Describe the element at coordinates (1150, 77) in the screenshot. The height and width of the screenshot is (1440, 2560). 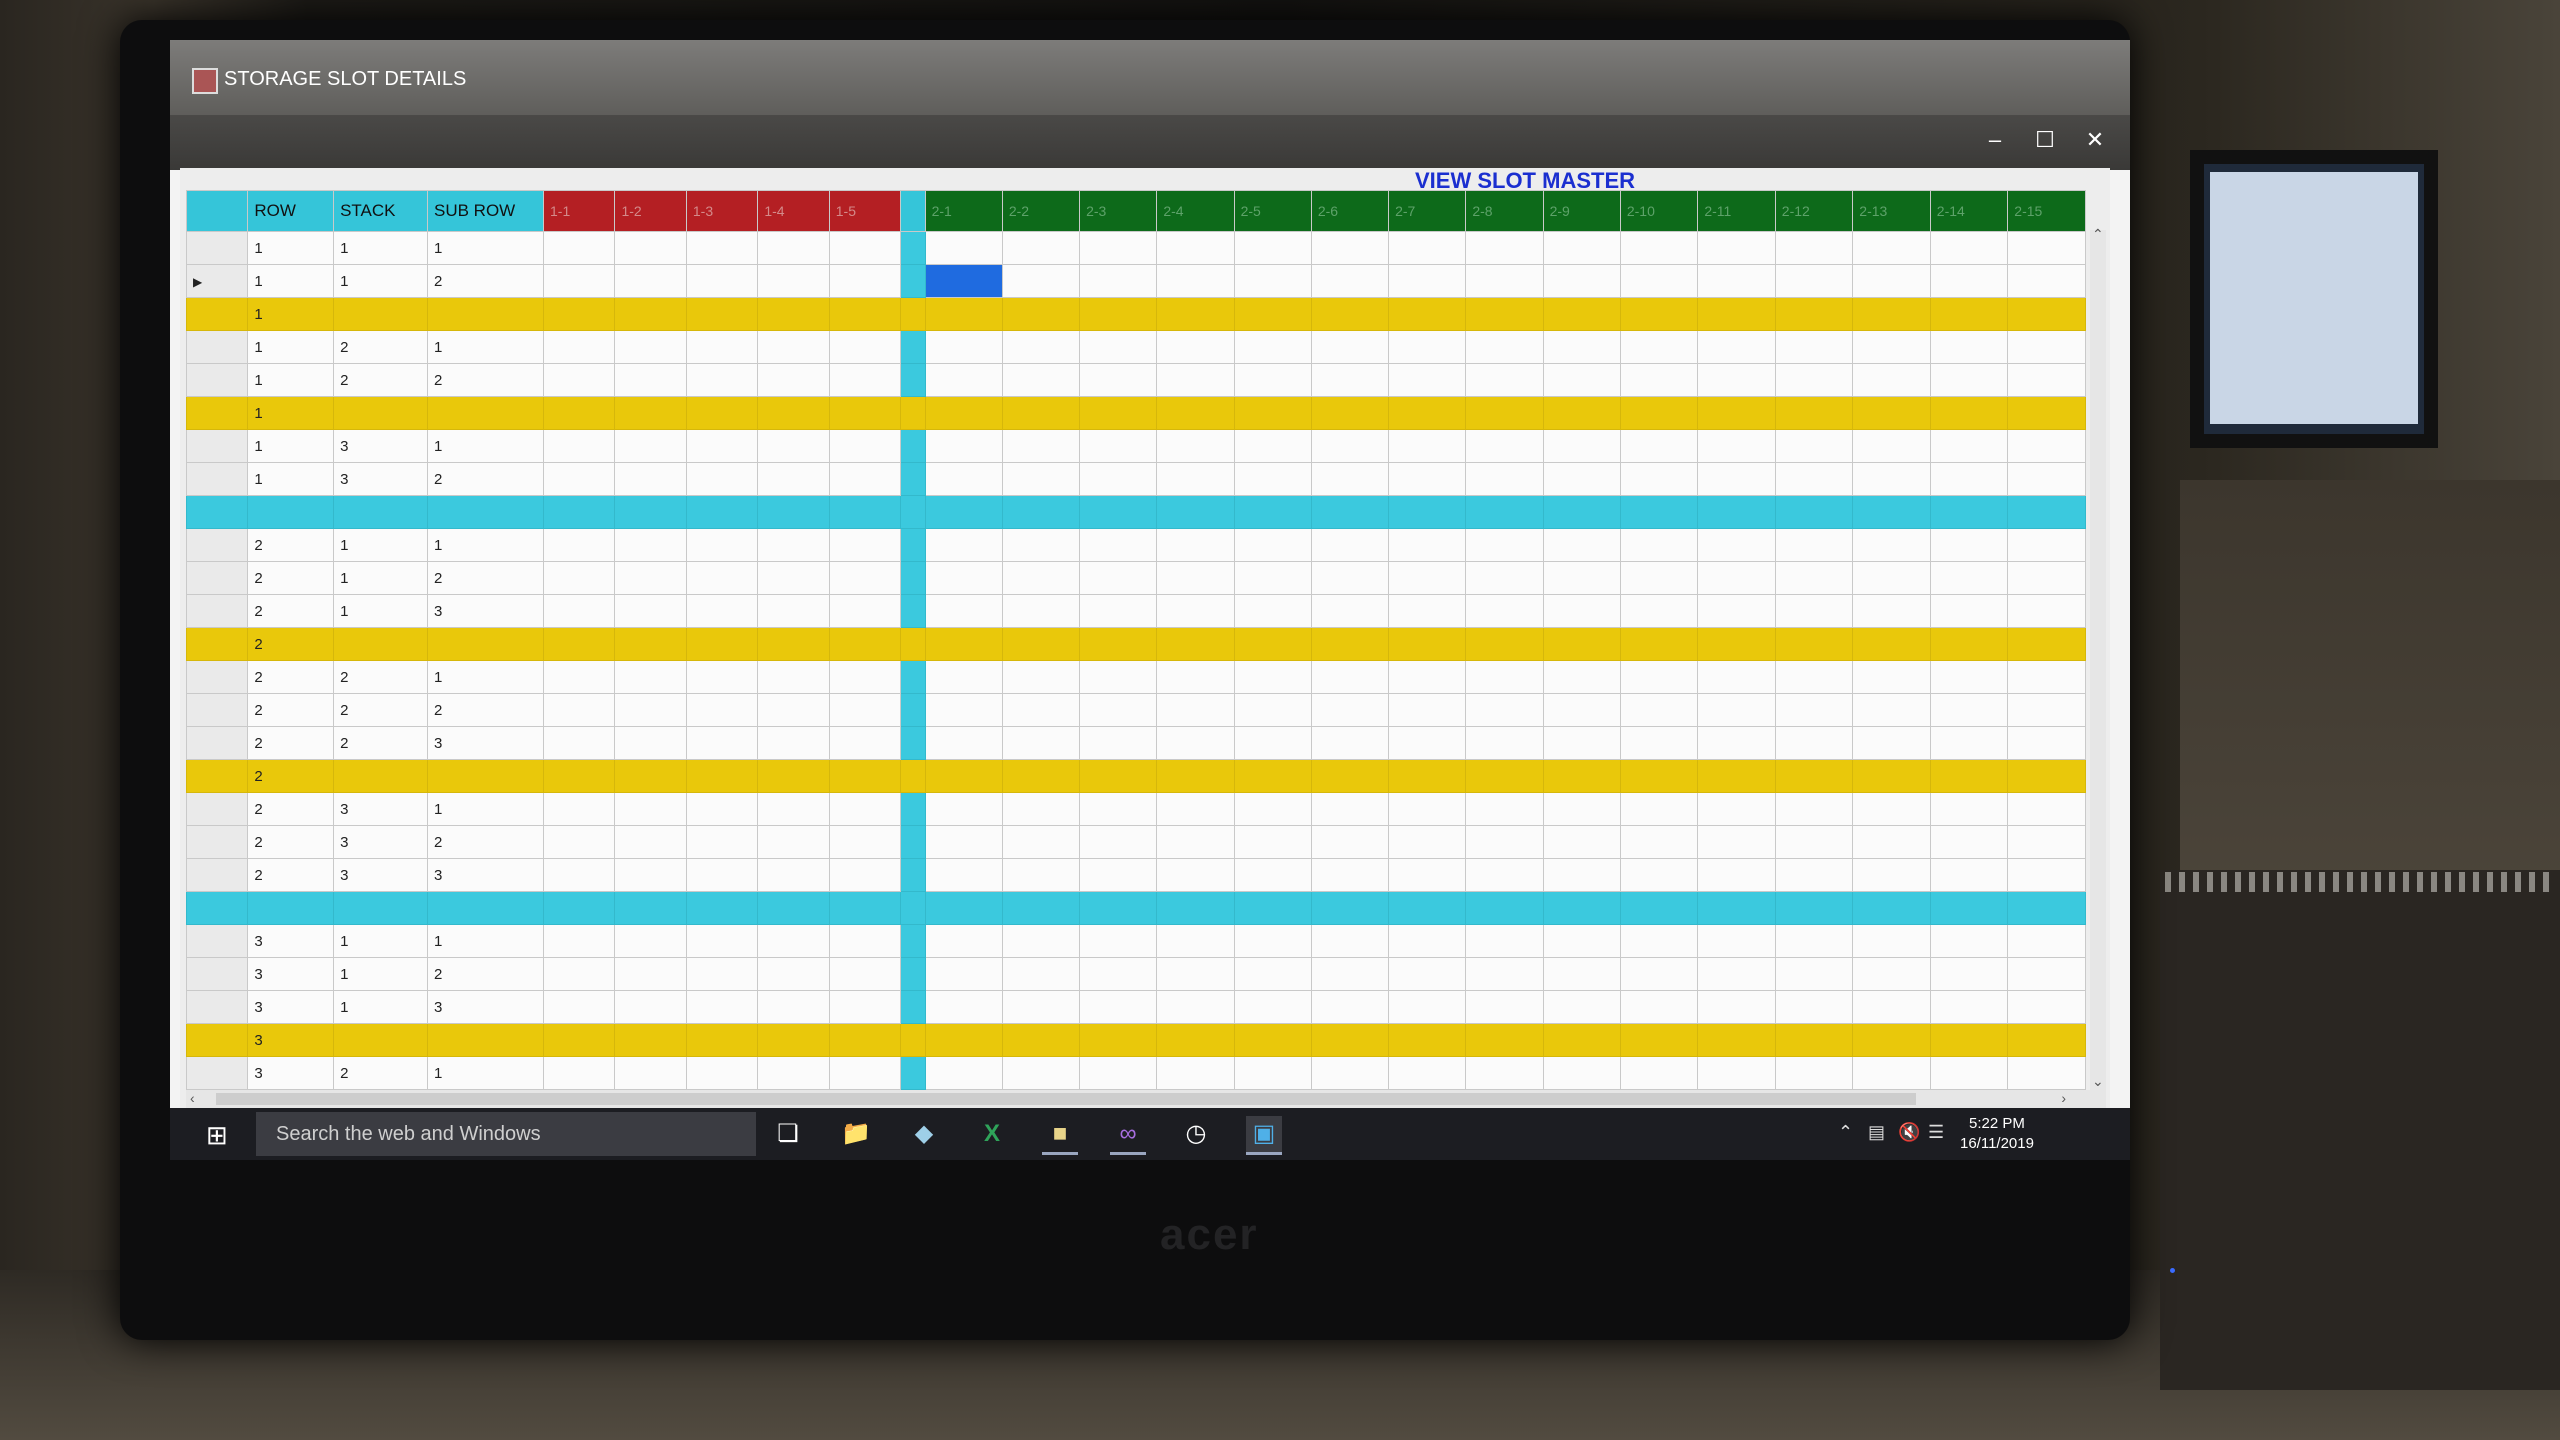
I see `window-titlebar: STORAGE SLOT DETAILS` at that location.